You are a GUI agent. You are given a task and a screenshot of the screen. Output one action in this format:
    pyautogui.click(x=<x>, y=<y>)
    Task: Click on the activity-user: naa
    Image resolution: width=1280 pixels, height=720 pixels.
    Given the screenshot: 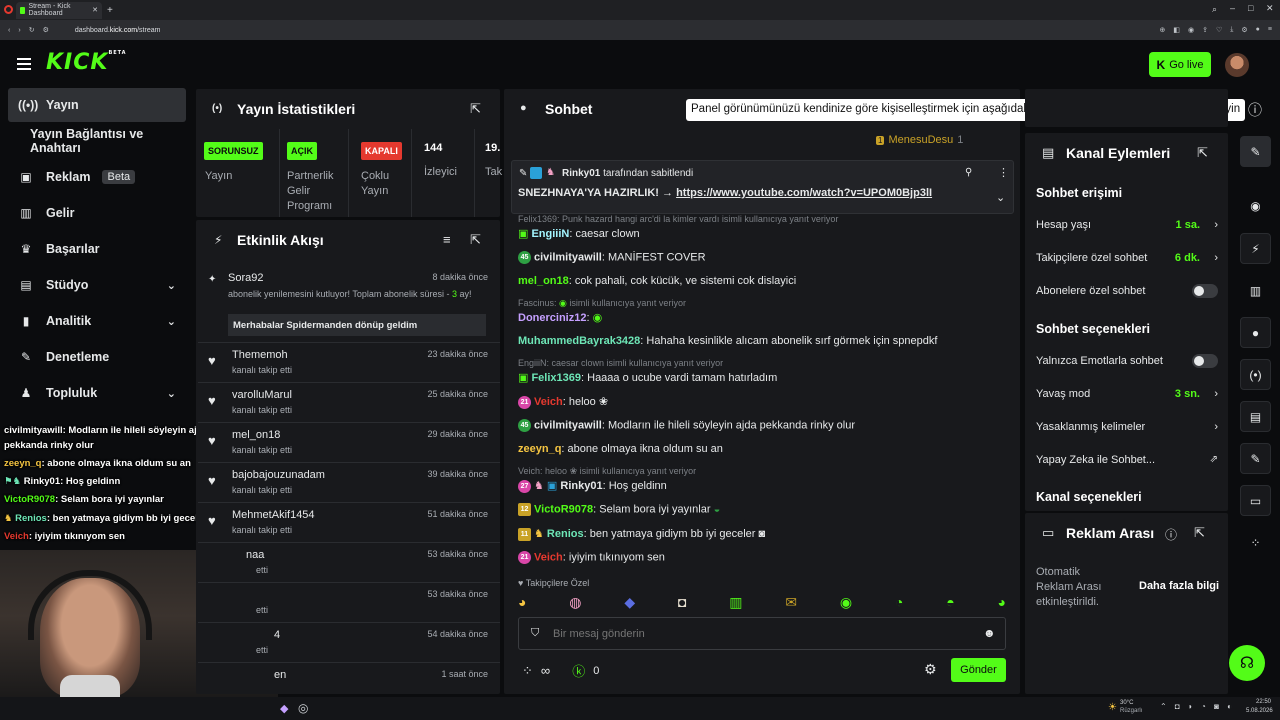 What is the action you would take?
    pyautogui.click(x=255, y=555)
    